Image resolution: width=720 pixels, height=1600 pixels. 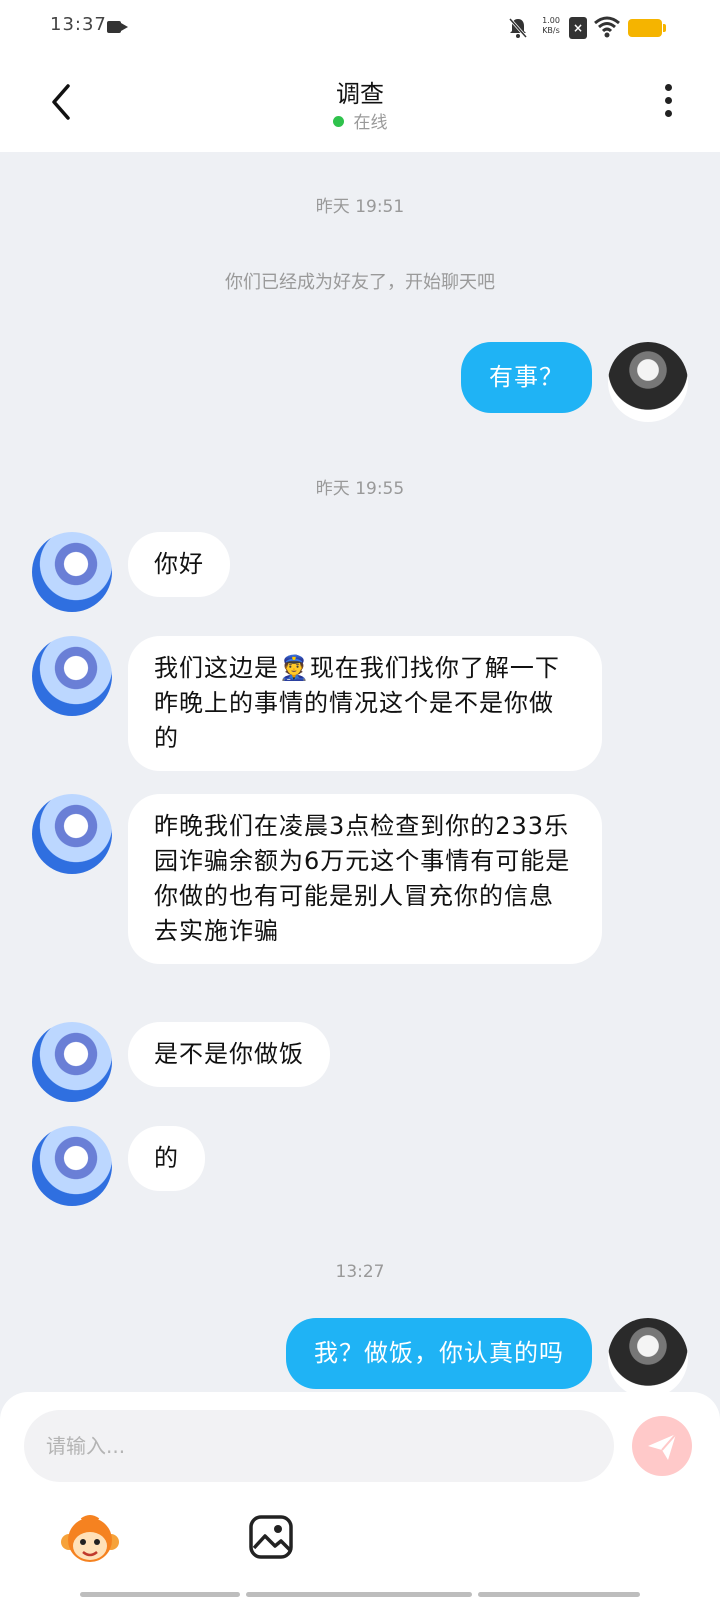 What do you see at coordinates (179, 564) in the screenshot?
I see `message-bubble-incoming: 你好` at bounding box center [179, 564].